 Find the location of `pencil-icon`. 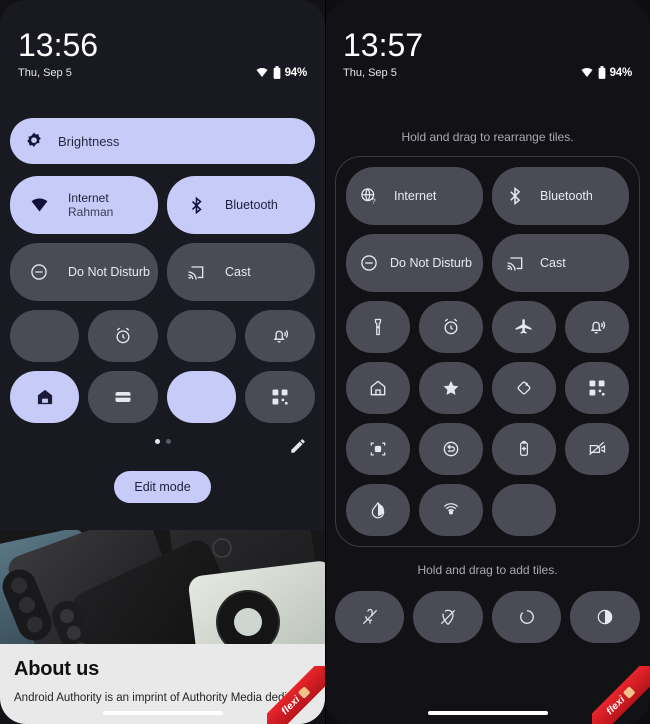

pencil-icon is located at coordinates (298, 446).